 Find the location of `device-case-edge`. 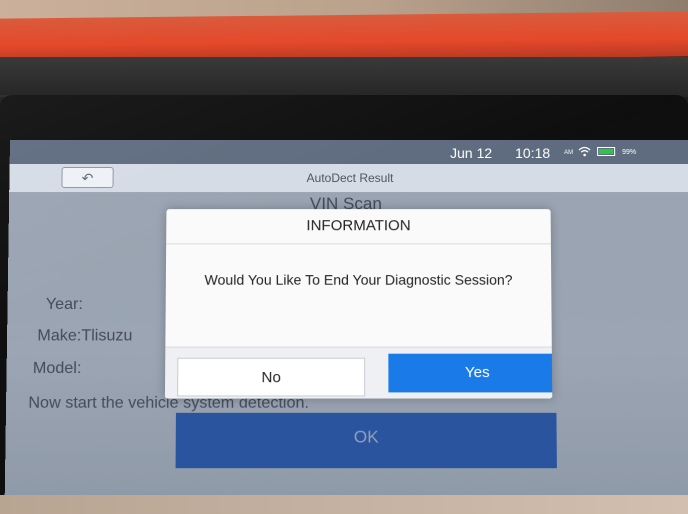

device-case-edge is located at coordinates (344, 77).